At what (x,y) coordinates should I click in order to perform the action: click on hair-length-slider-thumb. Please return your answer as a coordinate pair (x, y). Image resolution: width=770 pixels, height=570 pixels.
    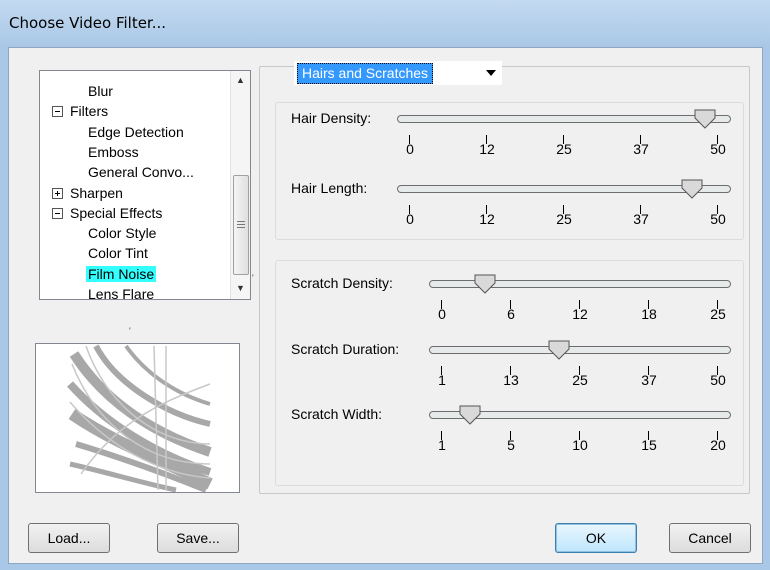
    Looking at the image, I should click on (692, 189).